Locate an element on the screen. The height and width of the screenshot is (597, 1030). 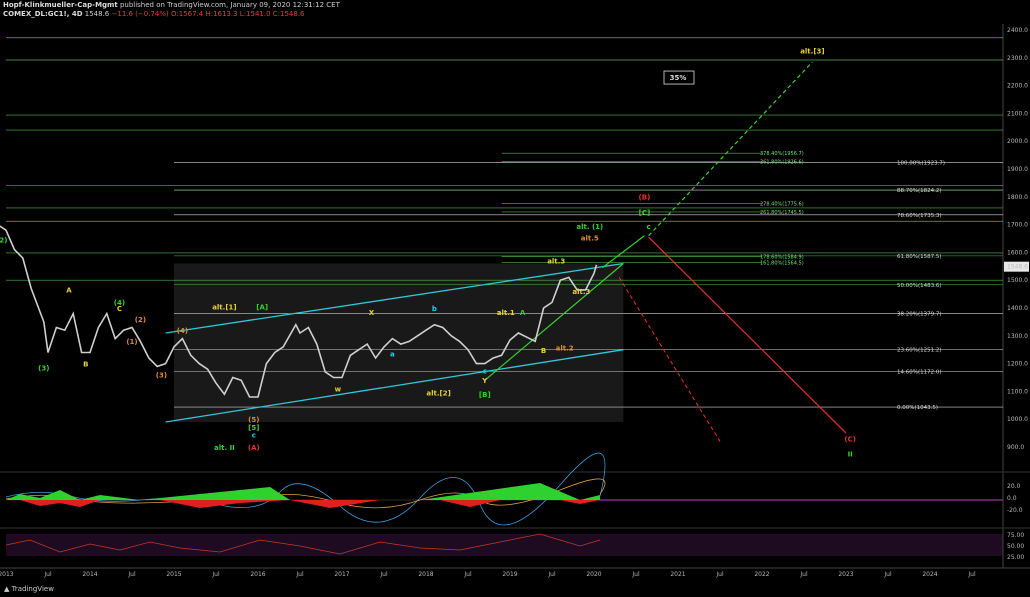
y-tick-label: 900.0 is located at coordinates (1015, 447).